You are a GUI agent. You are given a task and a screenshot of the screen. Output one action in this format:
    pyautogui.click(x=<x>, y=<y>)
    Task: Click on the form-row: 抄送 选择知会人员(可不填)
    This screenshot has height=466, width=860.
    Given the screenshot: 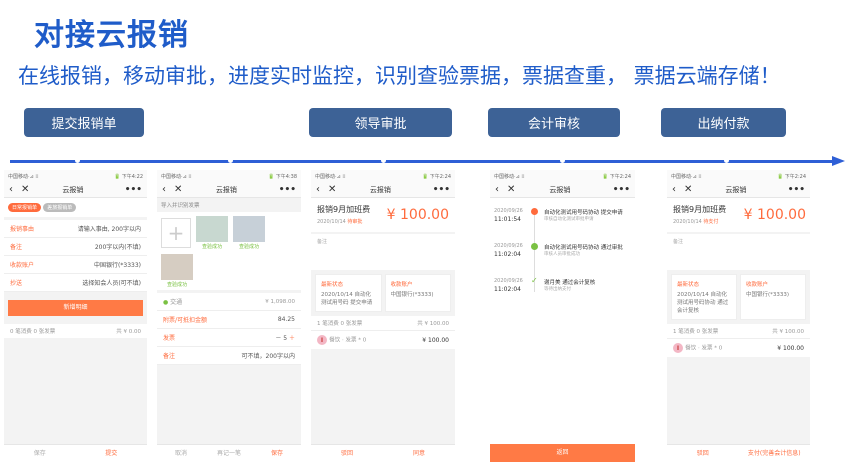 What is the action you would take?
    pyautogui.click(x=75, y=283)
    